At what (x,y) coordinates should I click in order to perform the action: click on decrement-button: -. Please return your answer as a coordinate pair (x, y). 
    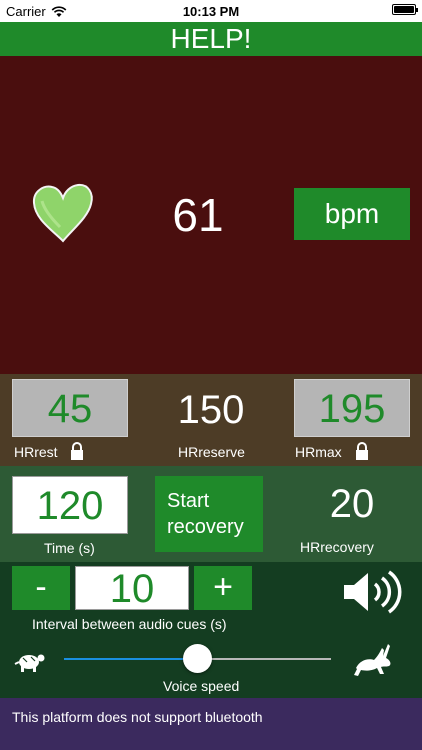
    Looking at the image, I should click on (41, 588).